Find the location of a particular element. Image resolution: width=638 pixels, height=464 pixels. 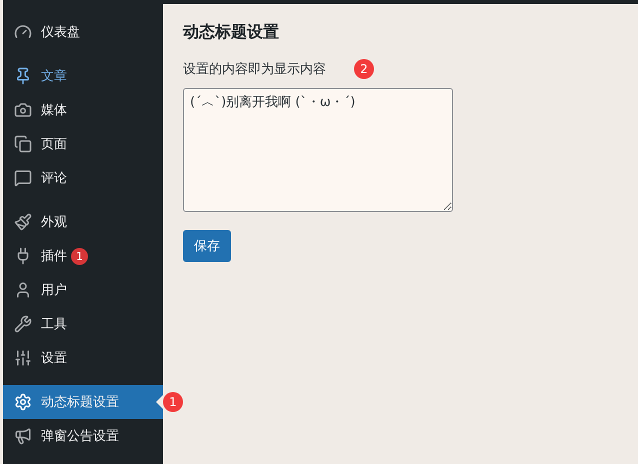

content-textarea: (ˊ︿ˋ)别离开我啊 (ˋ・ω・ˊ) is located at coordinates (318, 150).